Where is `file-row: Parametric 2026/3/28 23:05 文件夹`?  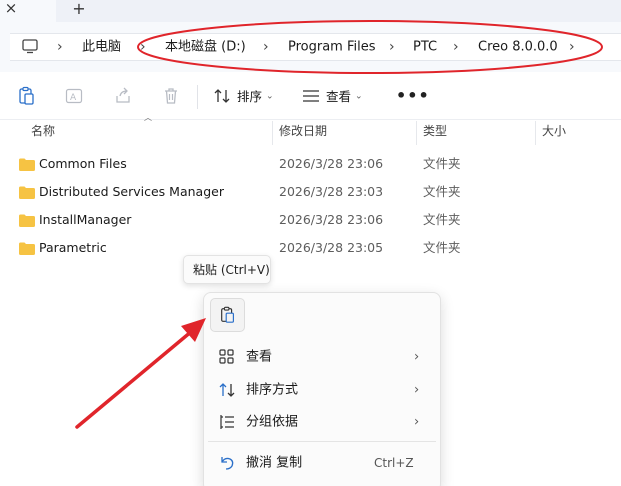
file-row: Parametric 2026/3/28 23:05 文件夹 is located at coordinates (310, 248).